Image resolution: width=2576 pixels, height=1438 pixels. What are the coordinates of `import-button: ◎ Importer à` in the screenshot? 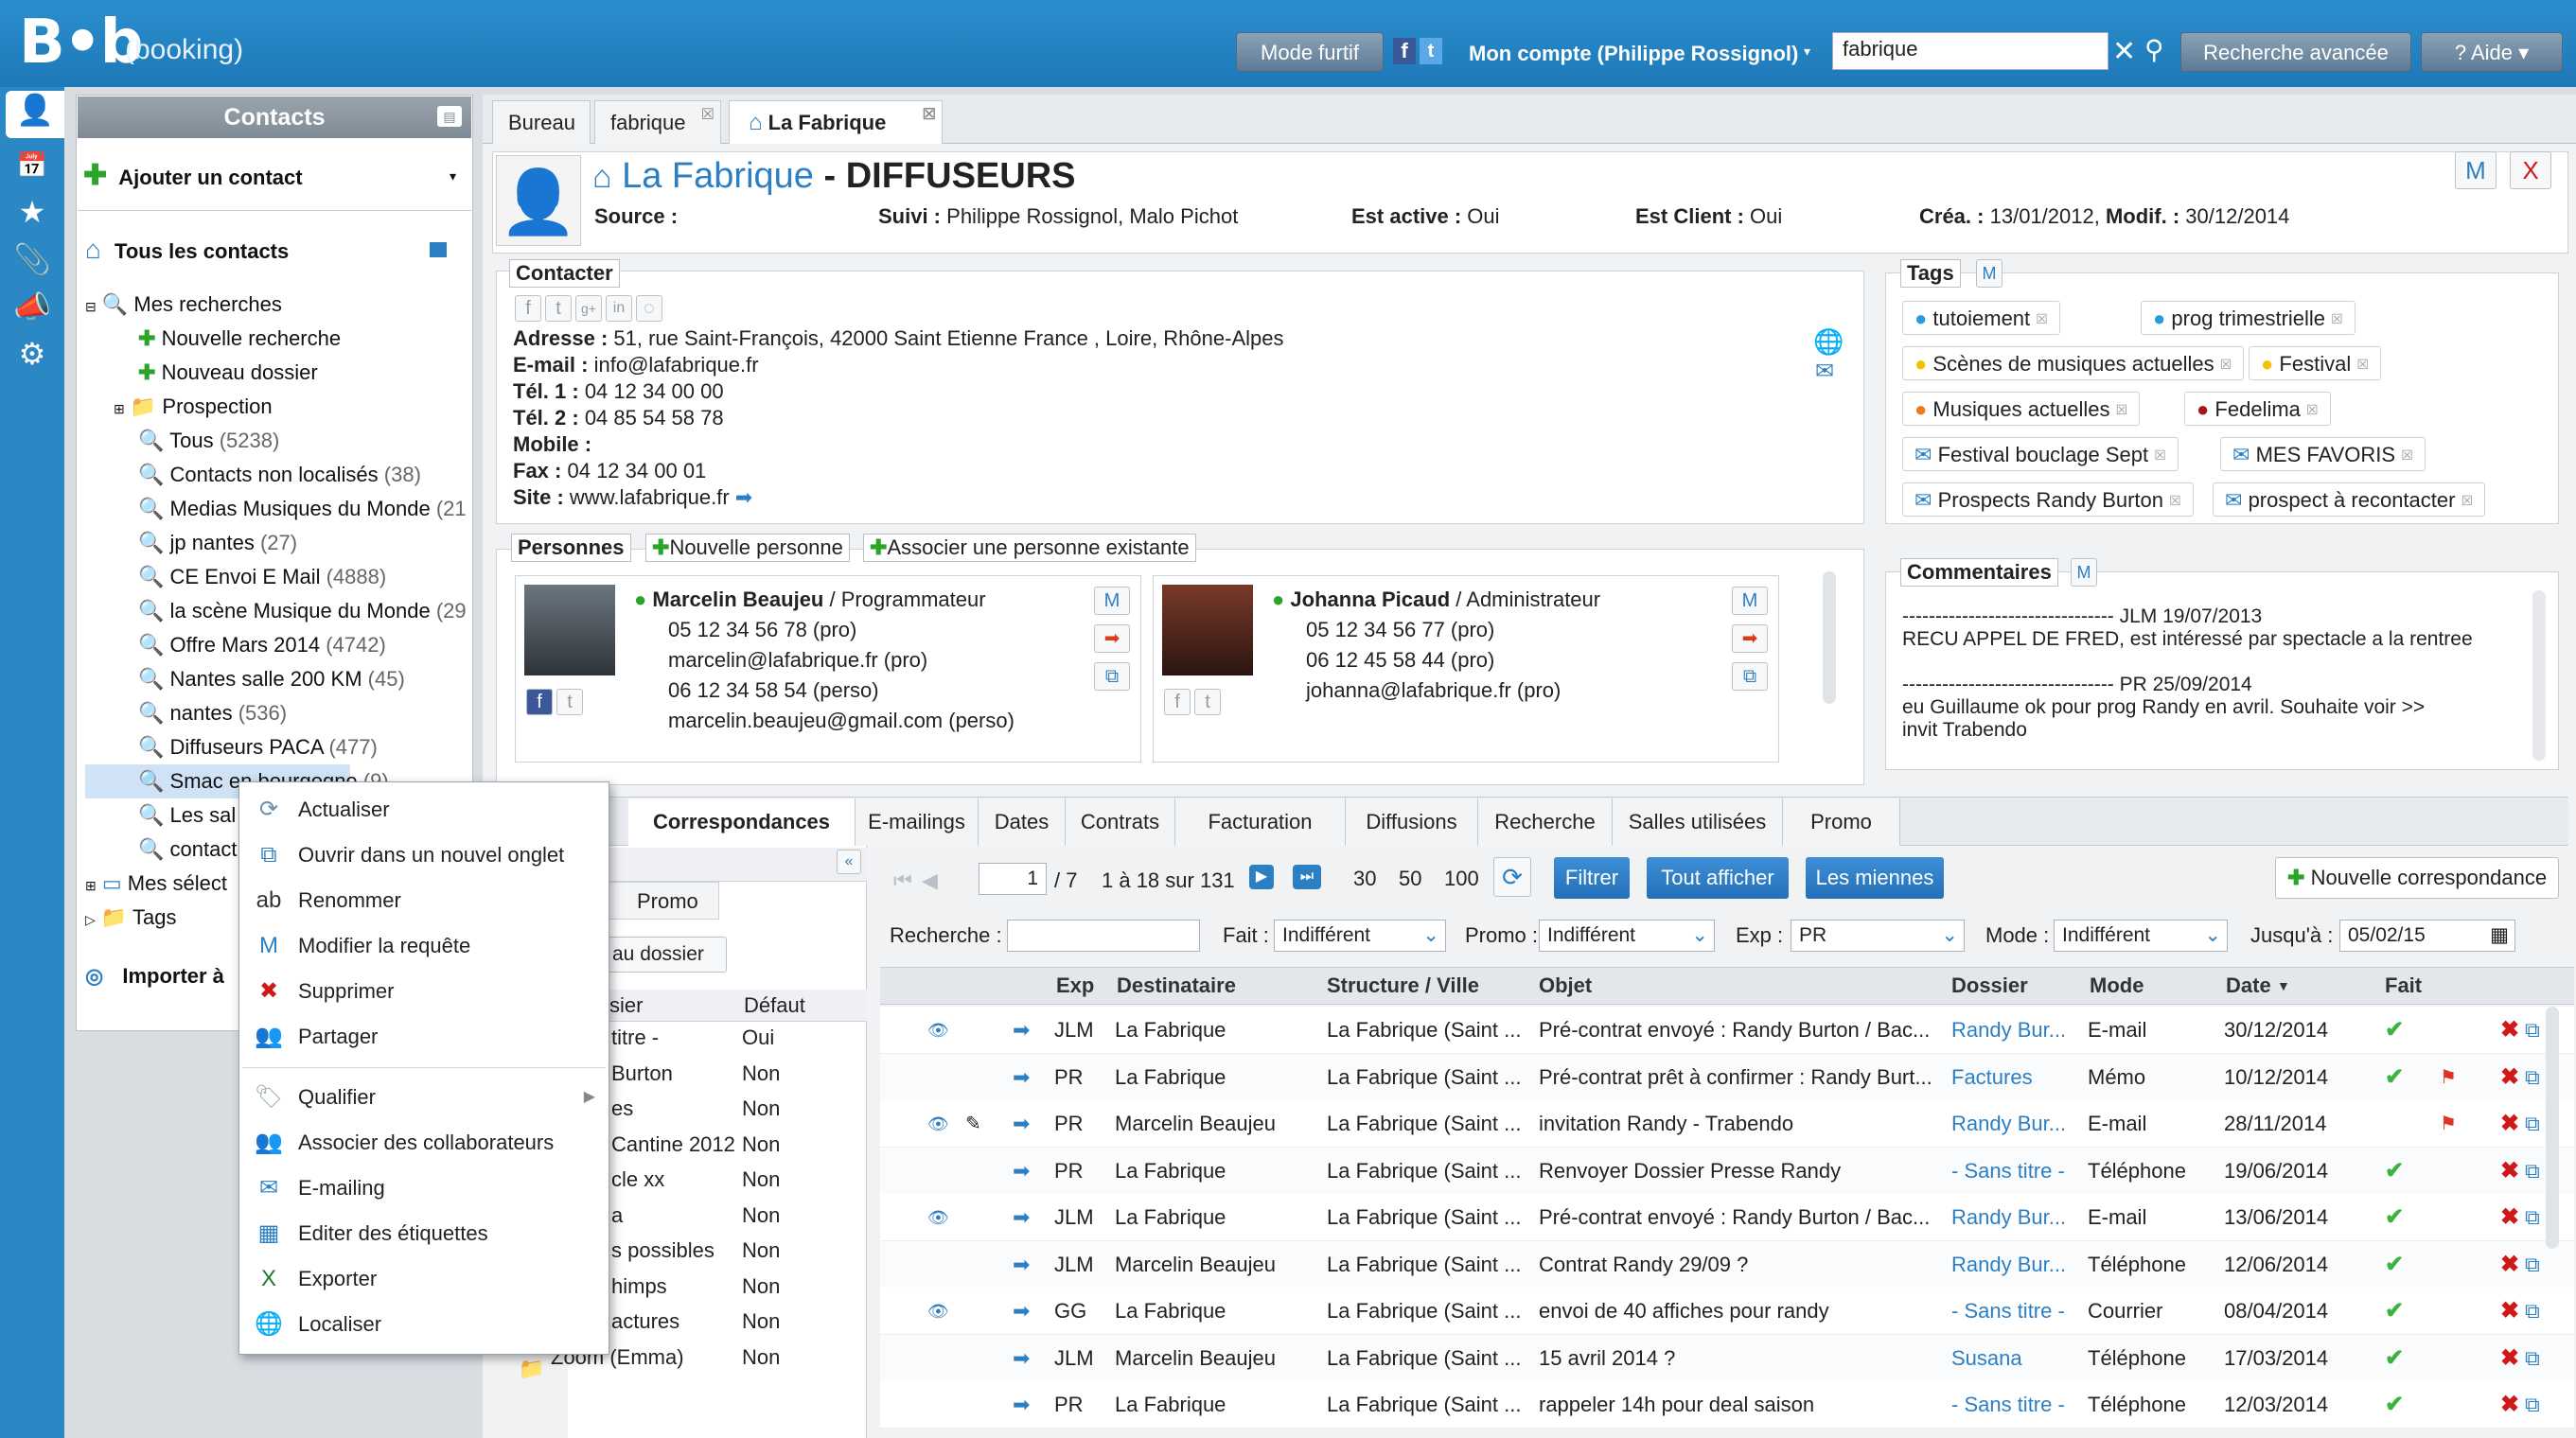 It's located at (154, 976).